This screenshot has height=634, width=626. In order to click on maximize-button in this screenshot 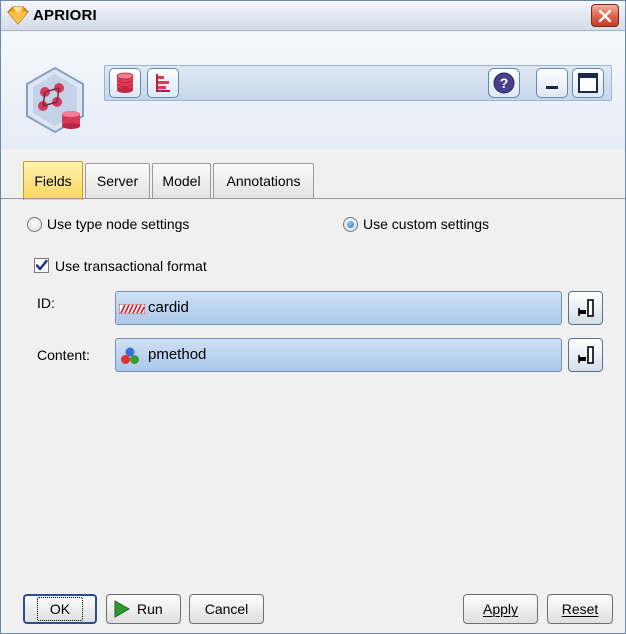, I will do `click(588, 83)`.